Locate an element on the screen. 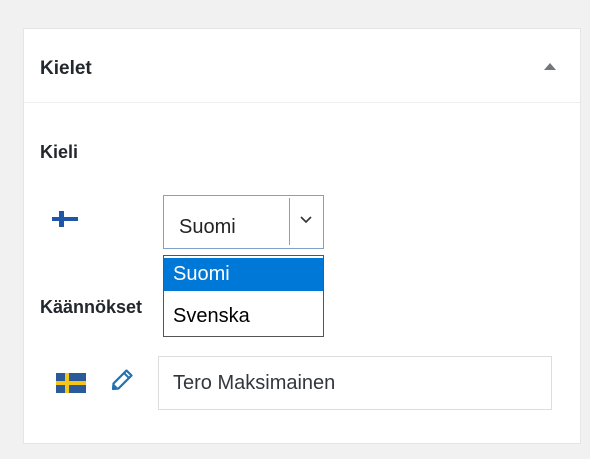 The image size is (590, 459). translation-input-svenska is located at coordinates (355, 383).